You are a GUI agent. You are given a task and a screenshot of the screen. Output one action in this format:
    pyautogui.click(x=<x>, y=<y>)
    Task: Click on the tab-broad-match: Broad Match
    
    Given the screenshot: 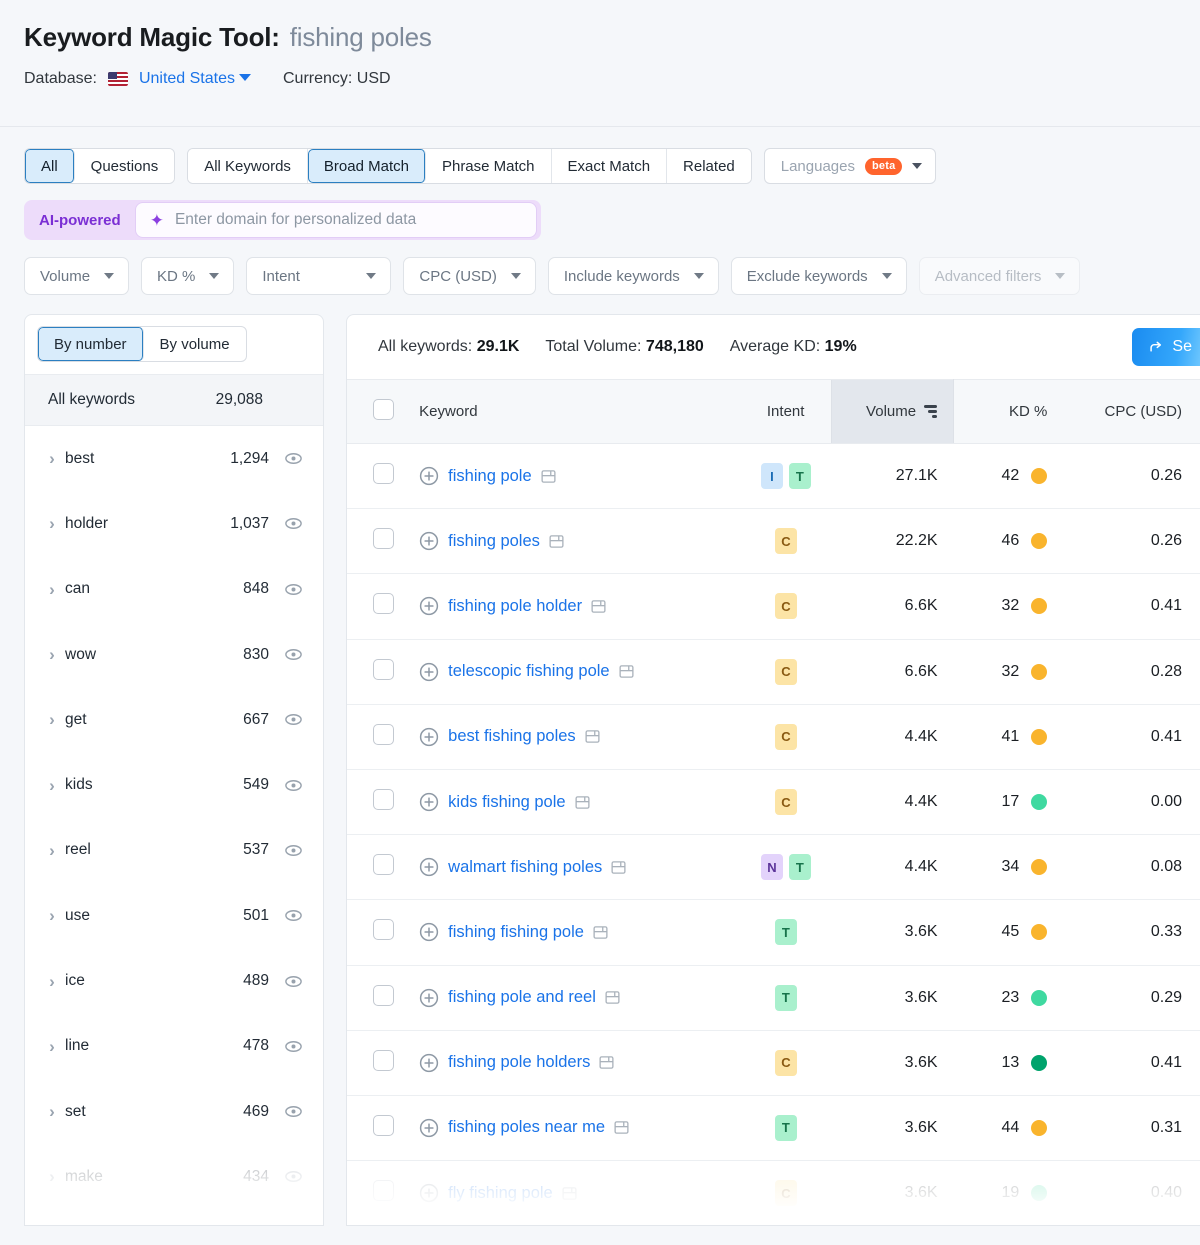 What is the action you would take?
    pyautogui.click(x=366, y=166)
    